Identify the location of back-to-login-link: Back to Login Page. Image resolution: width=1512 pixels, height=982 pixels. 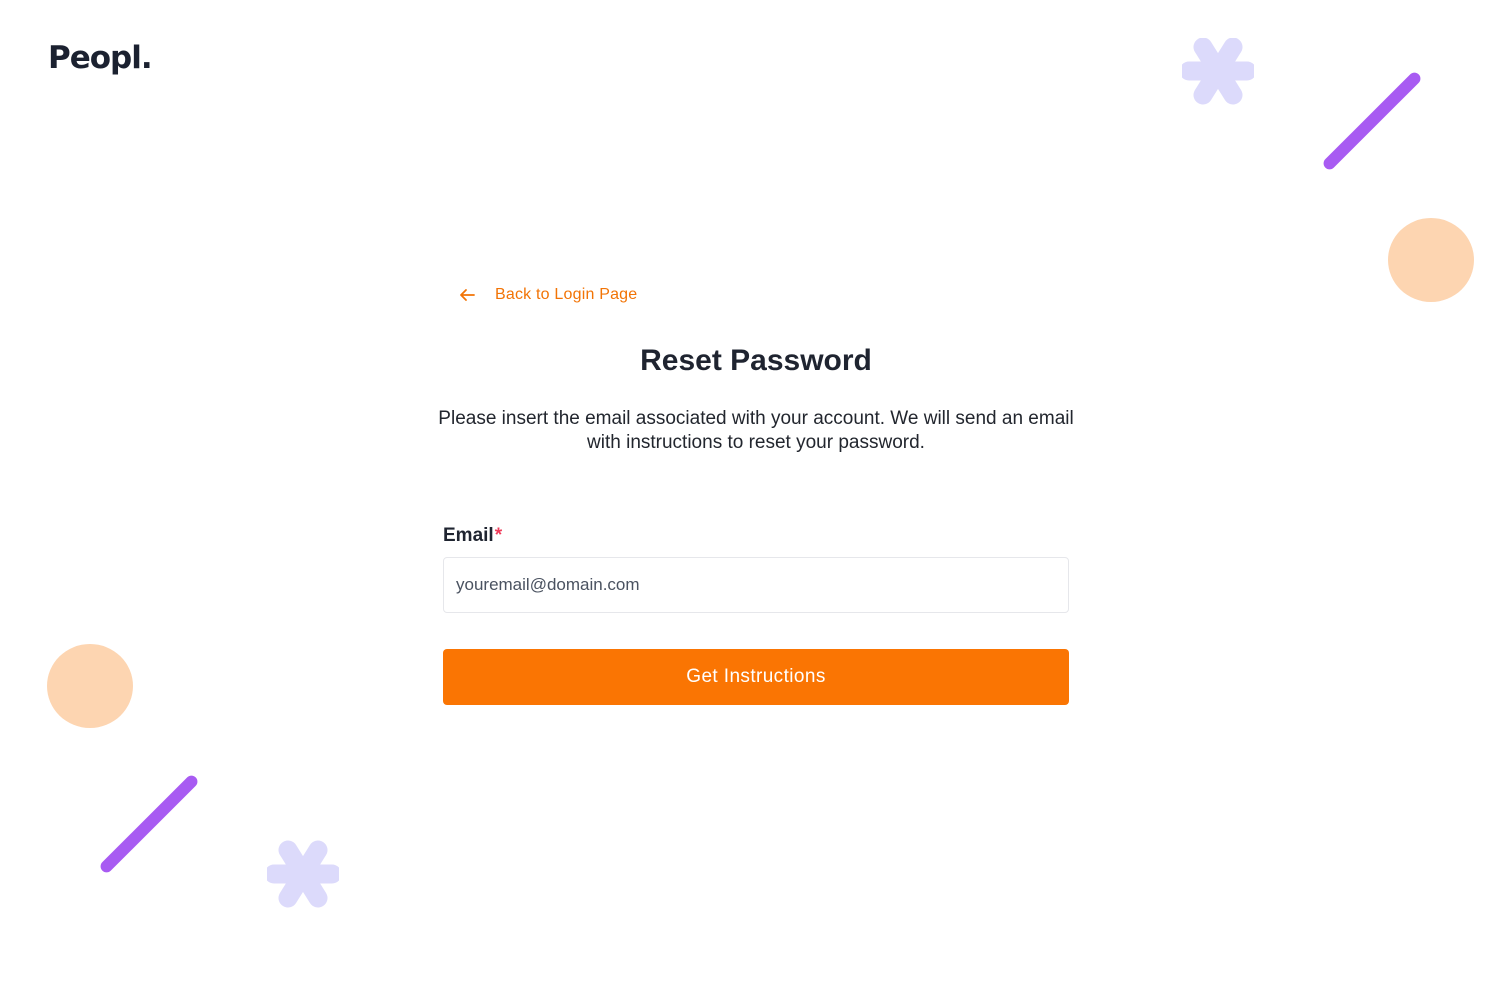
(547, 295).